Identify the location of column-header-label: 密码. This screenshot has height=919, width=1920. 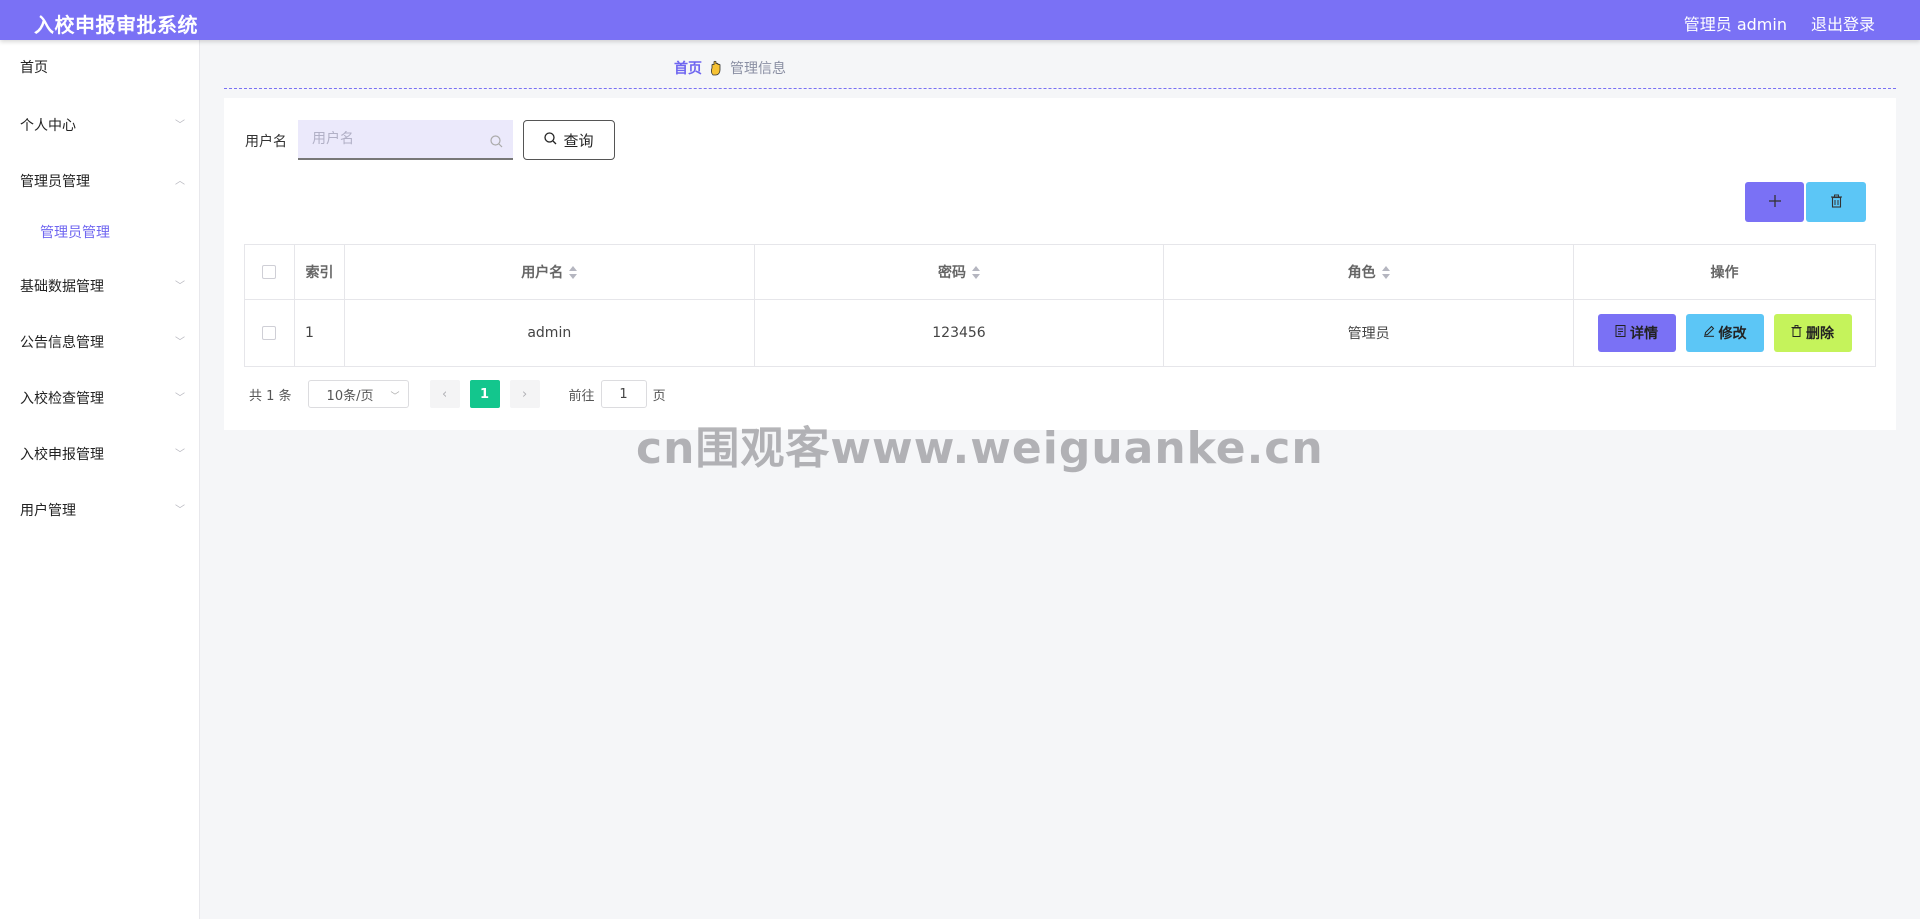
(951, 273).